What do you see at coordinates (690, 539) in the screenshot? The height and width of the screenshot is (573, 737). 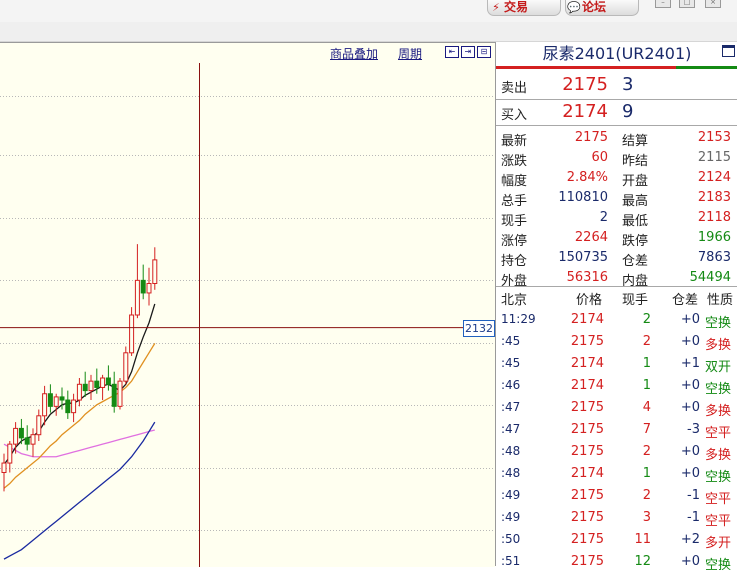 I see `tick-diff: +2` at bounding box center [690, 539].